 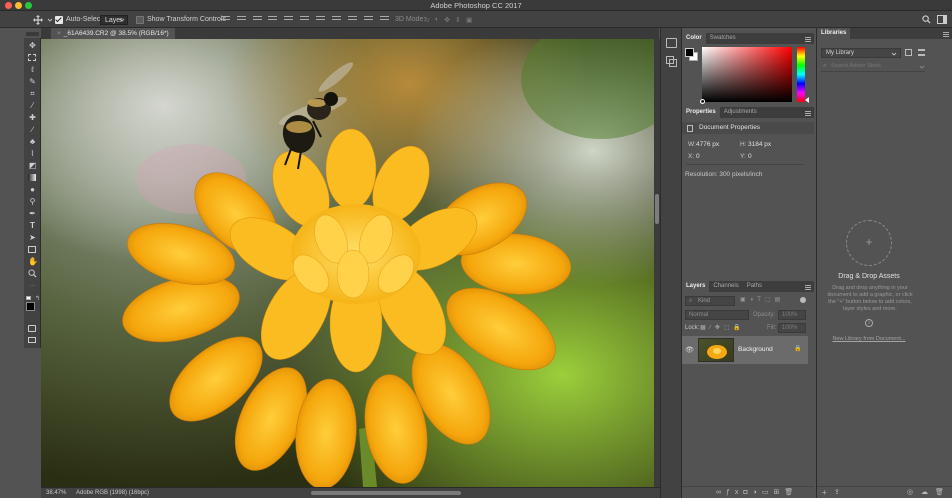 What do you see at coordinates (32, 225) in the screenshot?
I see `type-tool: T` at bounding box center [32, 225].